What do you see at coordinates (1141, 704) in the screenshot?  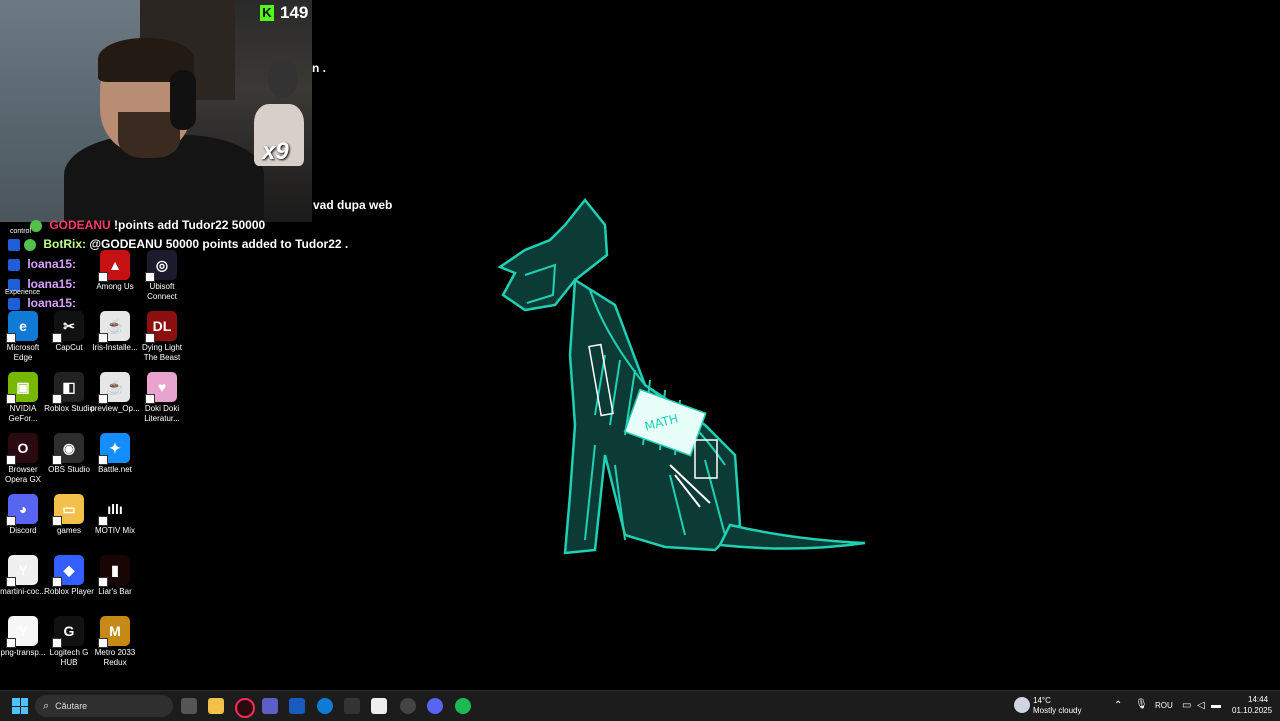 I see `microphone-icon: 🎙` at bounding box center [1141, 704].